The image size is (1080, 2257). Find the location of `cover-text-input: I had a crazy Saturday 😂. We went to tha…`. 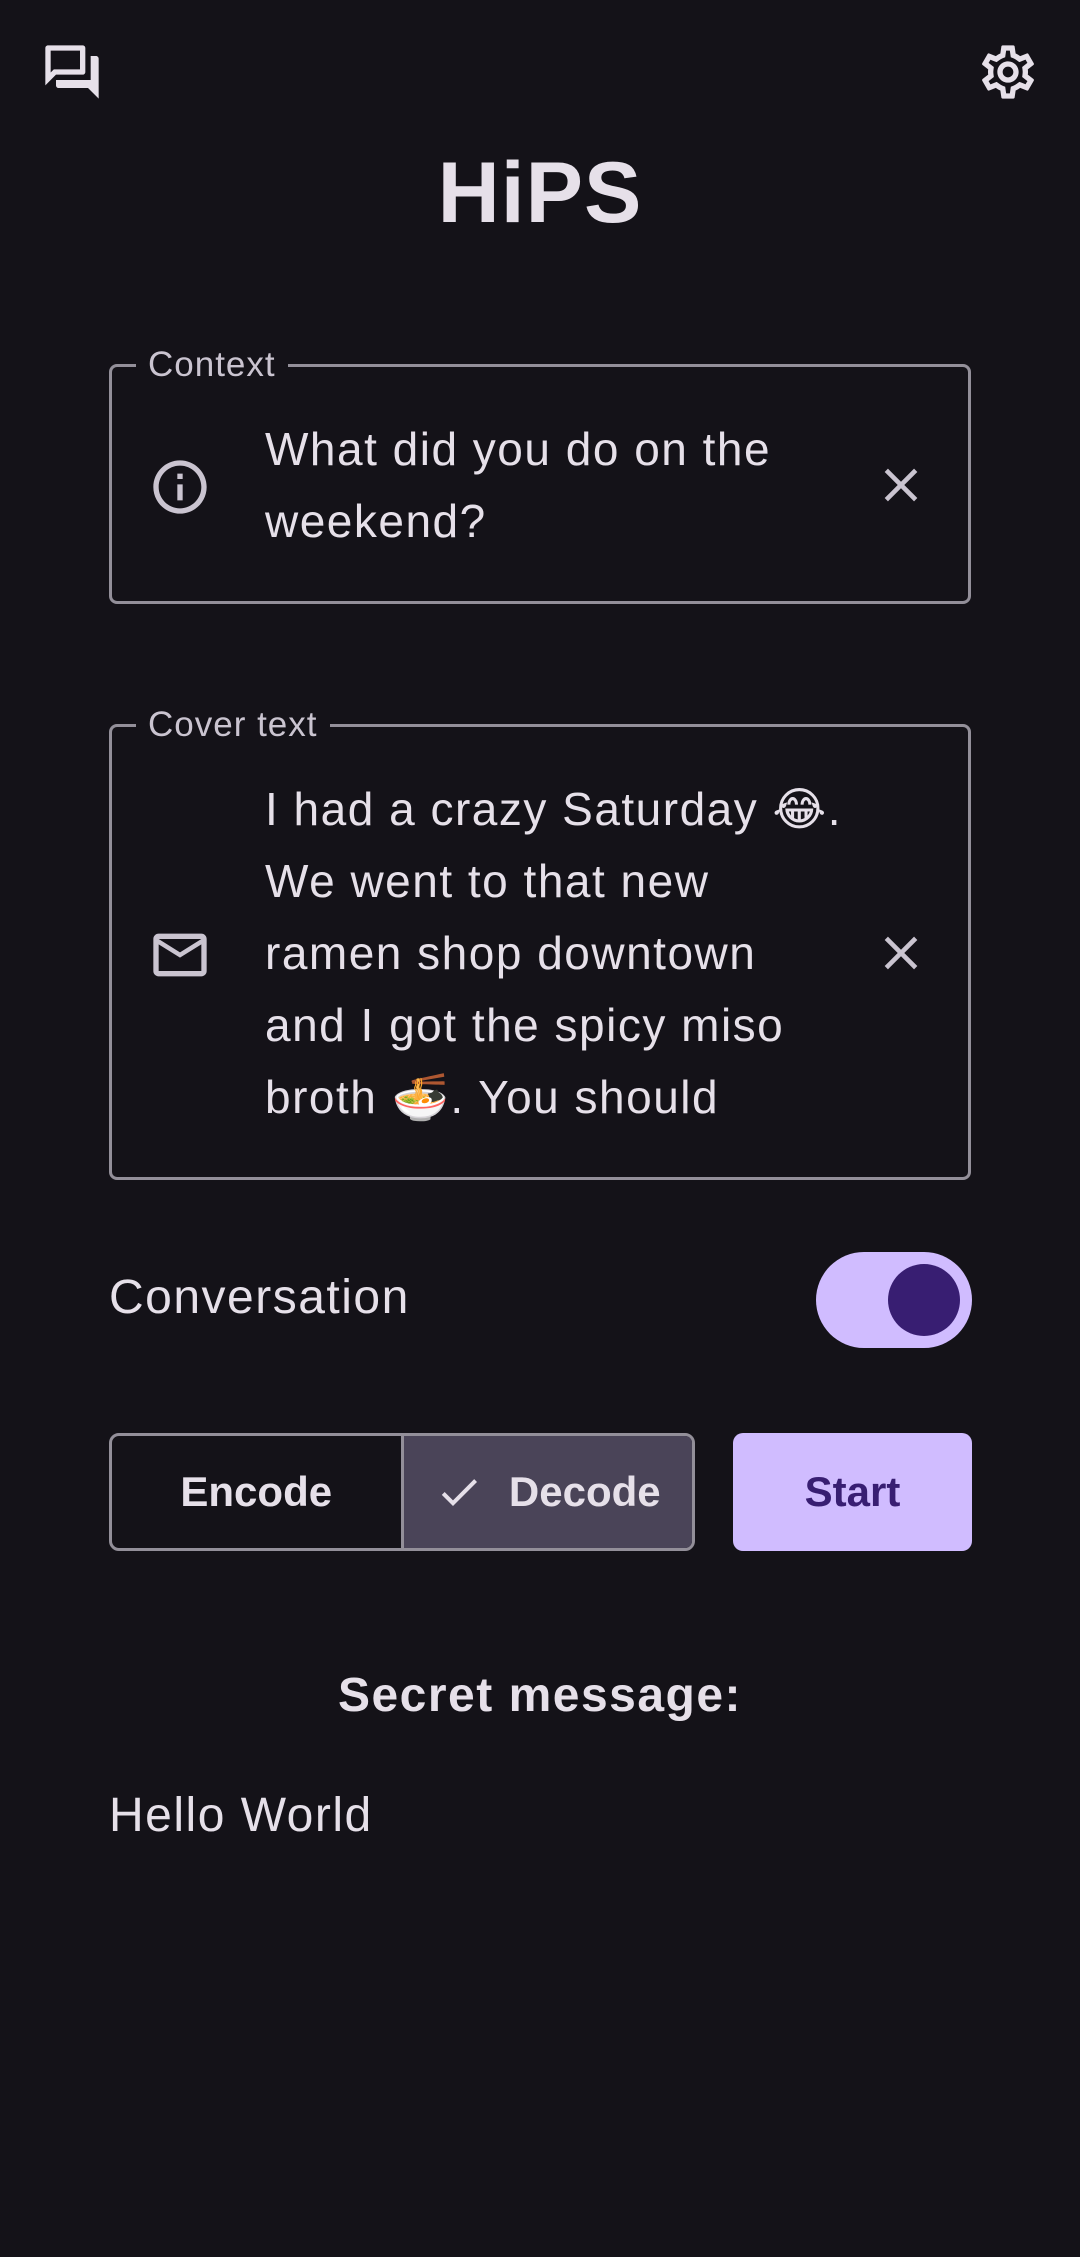

cover-text-input: I had a crazy Saturday 😂. We went to tha… is located at coordinates (555, 953).